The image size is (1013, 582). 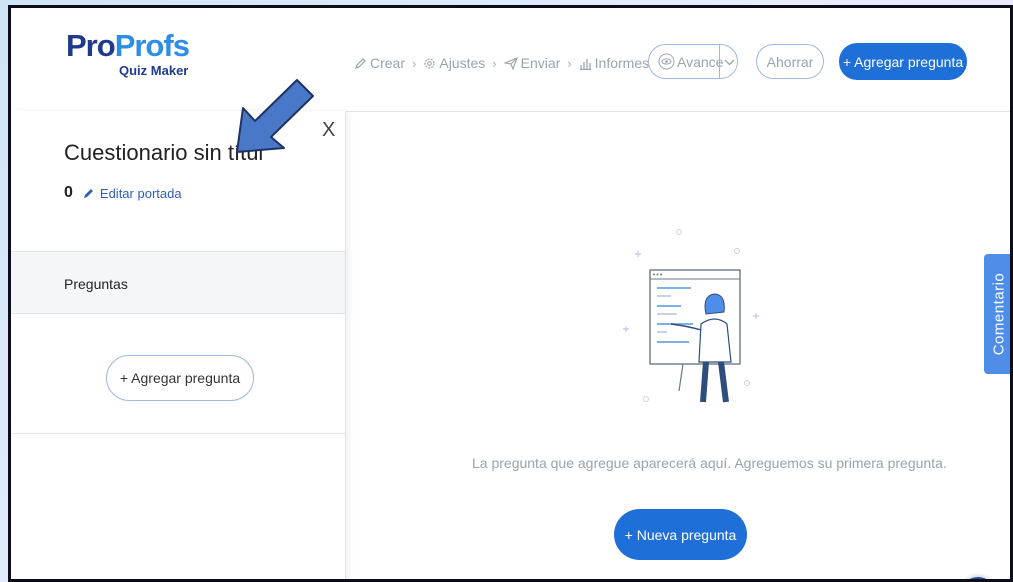 What do you see at coordinates (141, 193) in the screenshot?
I see `edit-cover-link: Editar portada` at bounding box center [141, 193].